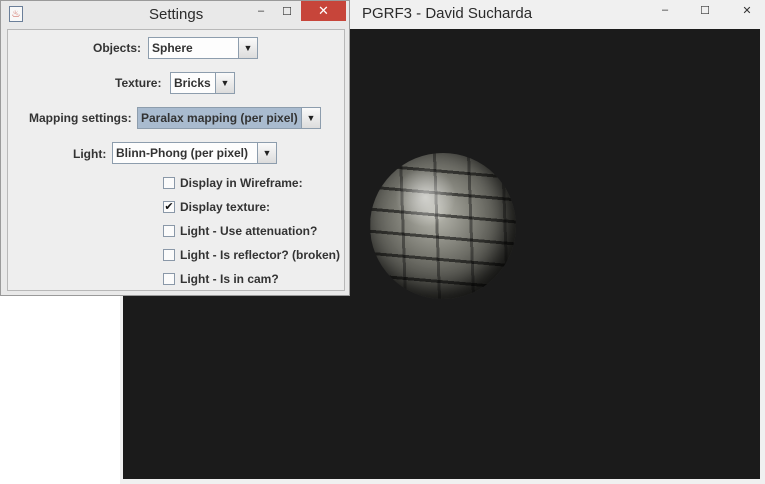 The width and height of the screenshot is (765, 484). Describe the element at coordinates (138, 83) in the screenshot. I see `texture-label: Texture:` at that location.